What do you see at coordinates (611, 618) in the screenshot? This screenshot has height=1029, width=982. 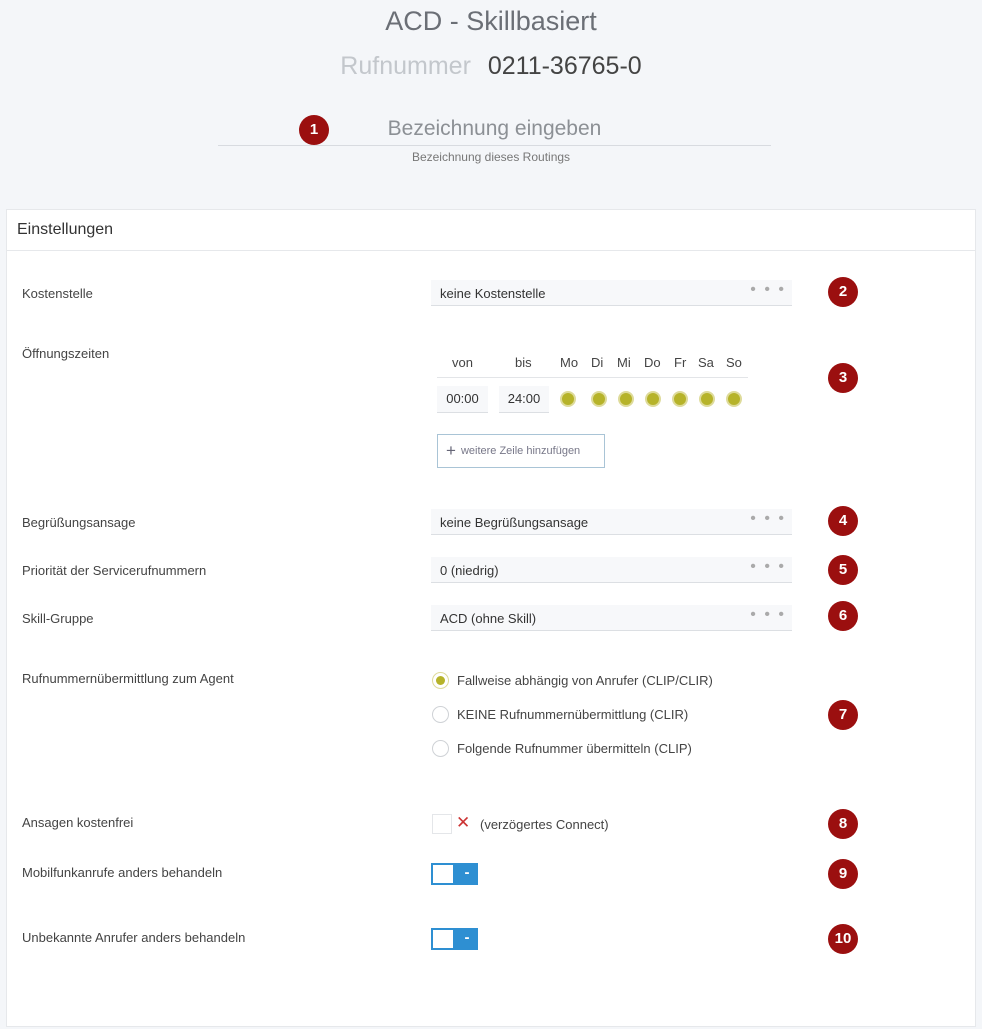 I see `skill-group-select: ACD (ohne Skill) • • •` at bounding box center [611, 618].